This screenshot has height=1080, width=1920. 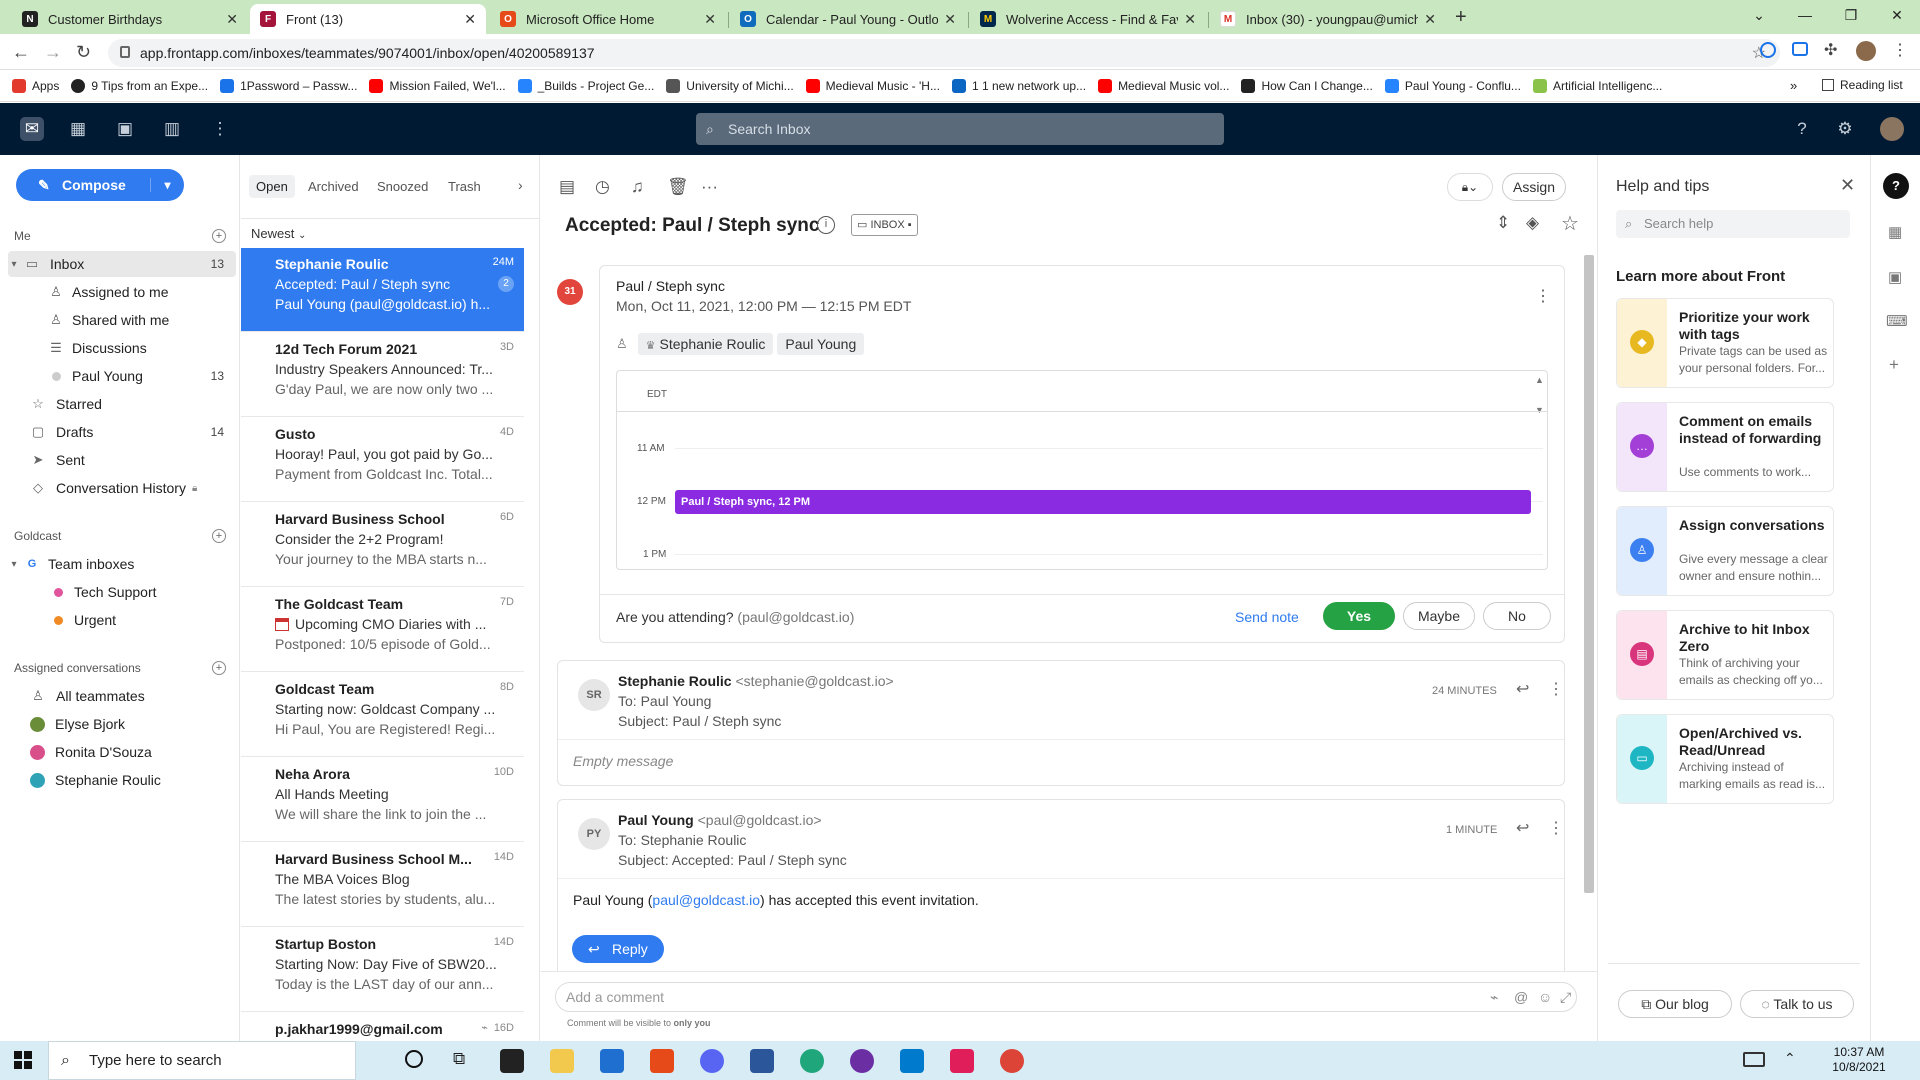 I want to click on assign-button: Assign, so click(x=1534, y=187).